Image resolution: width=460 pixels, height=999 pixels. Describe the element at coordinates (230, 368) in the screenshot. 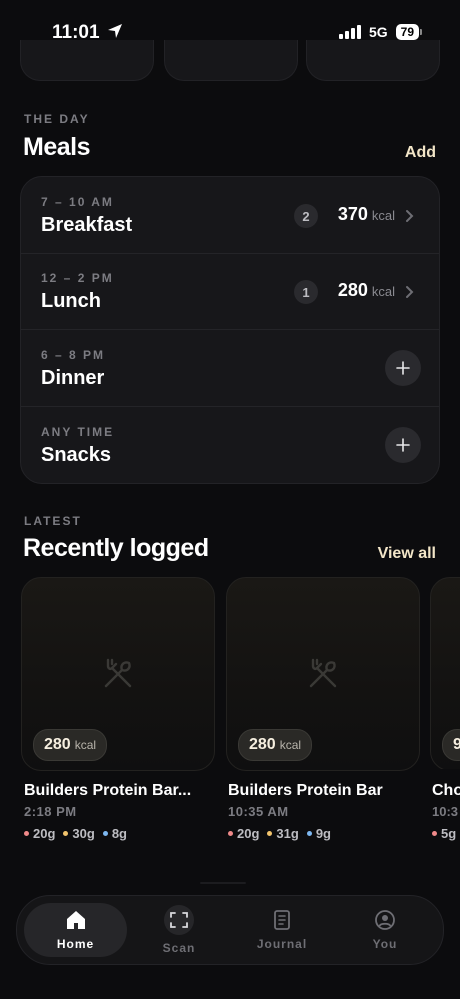

I see `meal-row-dinner: 6 – 8 PM Dinner` at that location.